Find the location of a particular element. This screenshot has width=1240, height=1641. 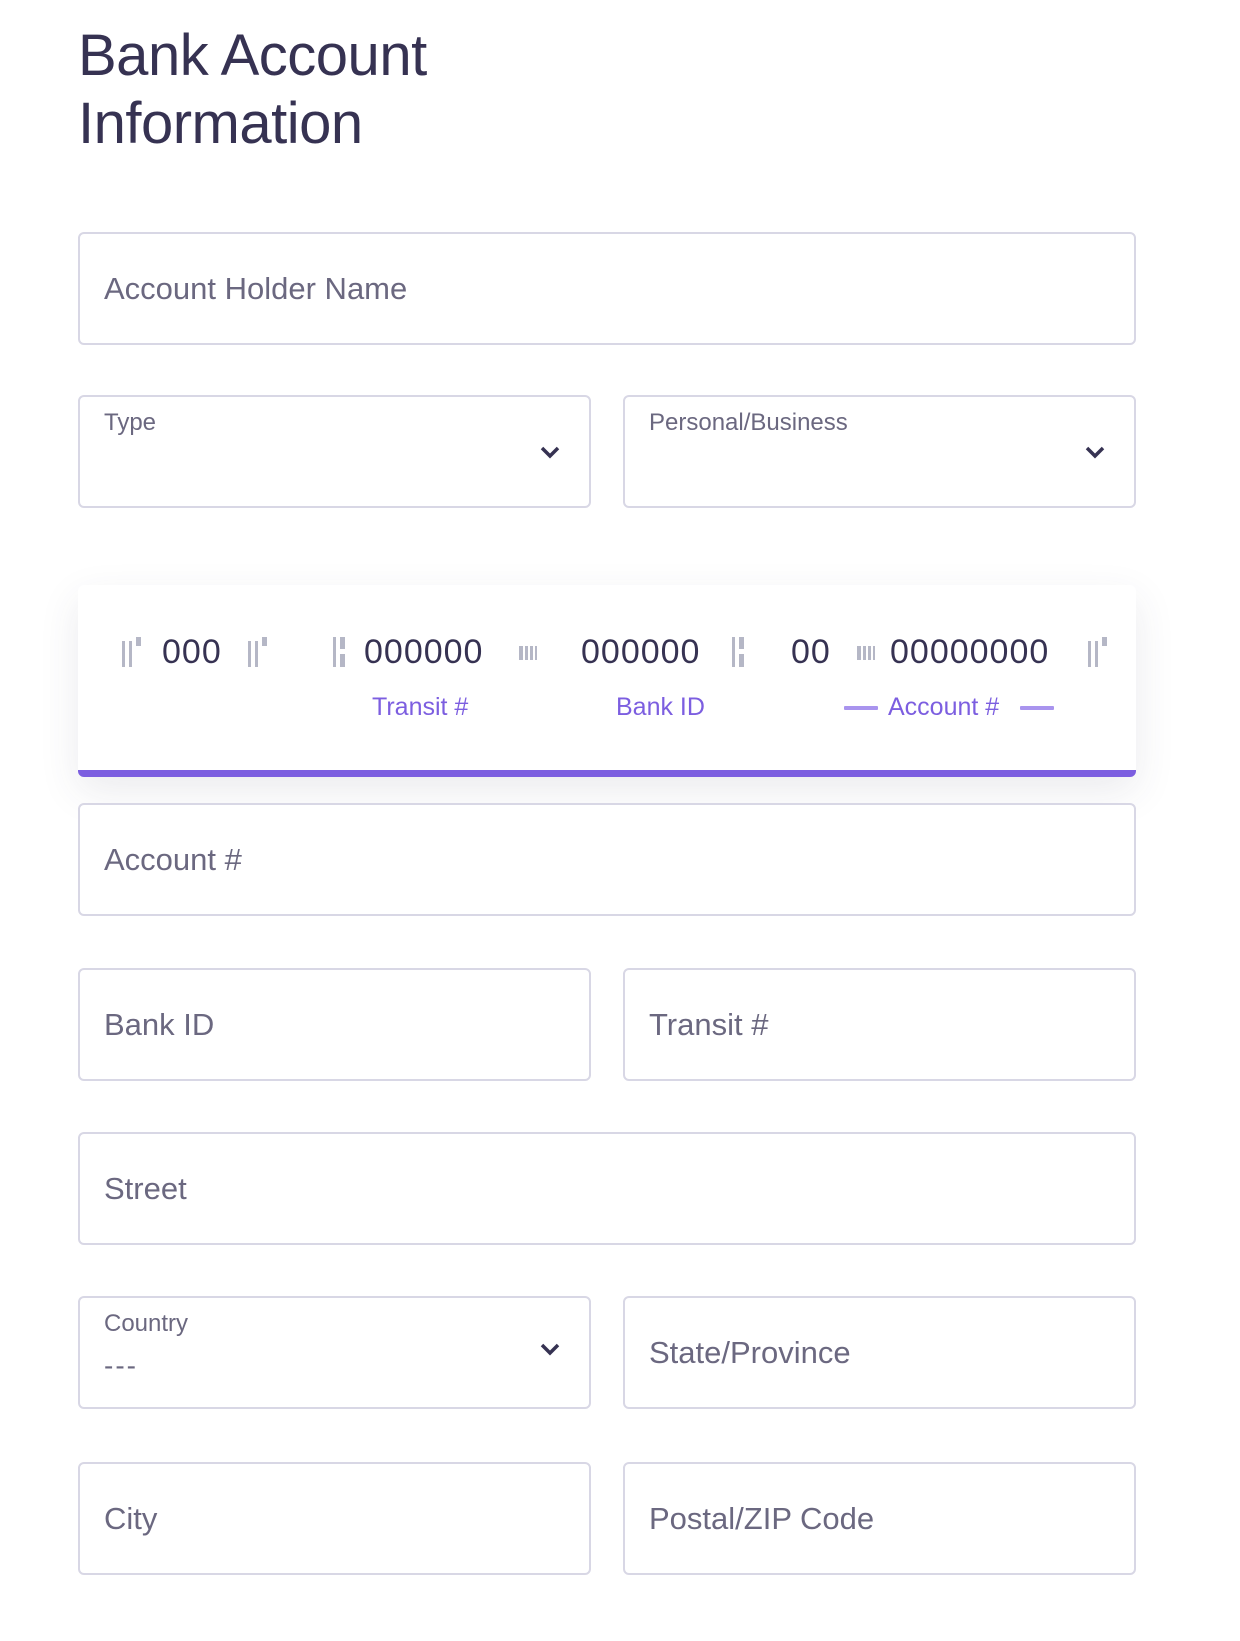

transit-number-input is located at coordinates (879, 1024).